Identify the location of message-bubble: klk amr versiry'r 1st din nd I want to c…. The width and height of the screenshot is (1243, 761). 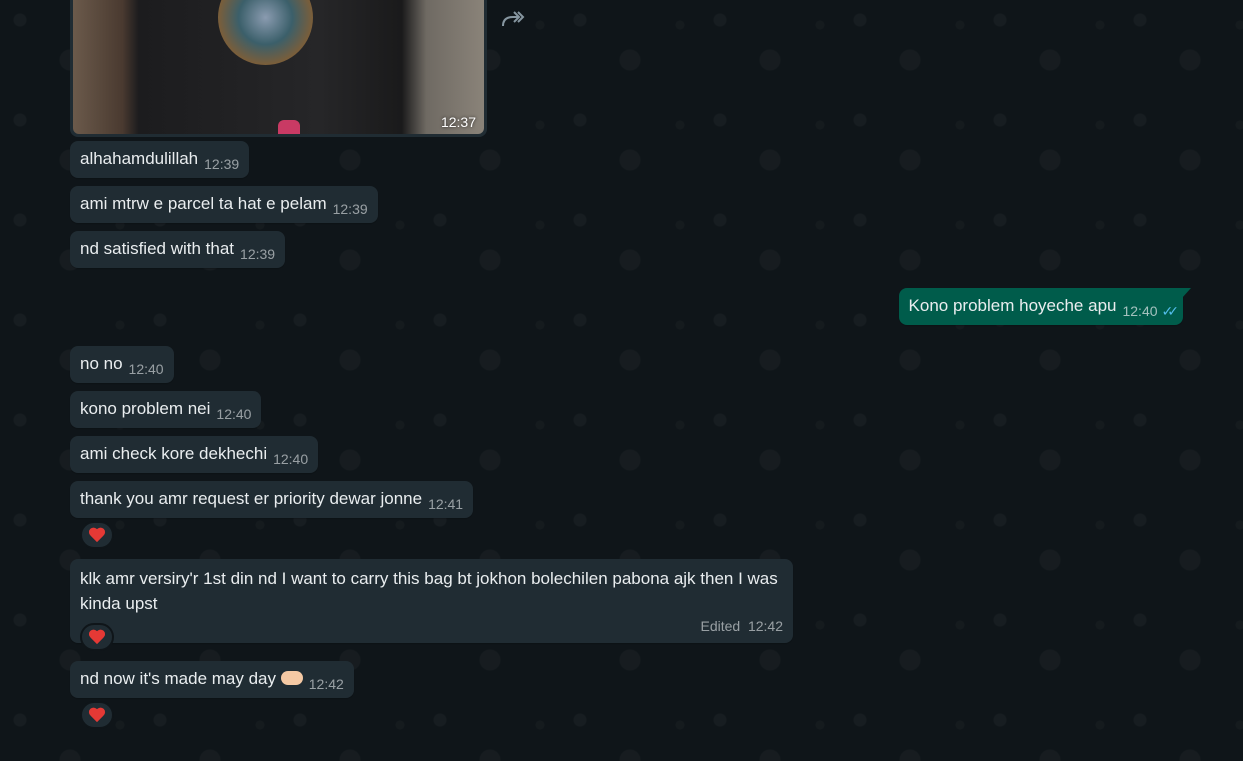
(431, 601).